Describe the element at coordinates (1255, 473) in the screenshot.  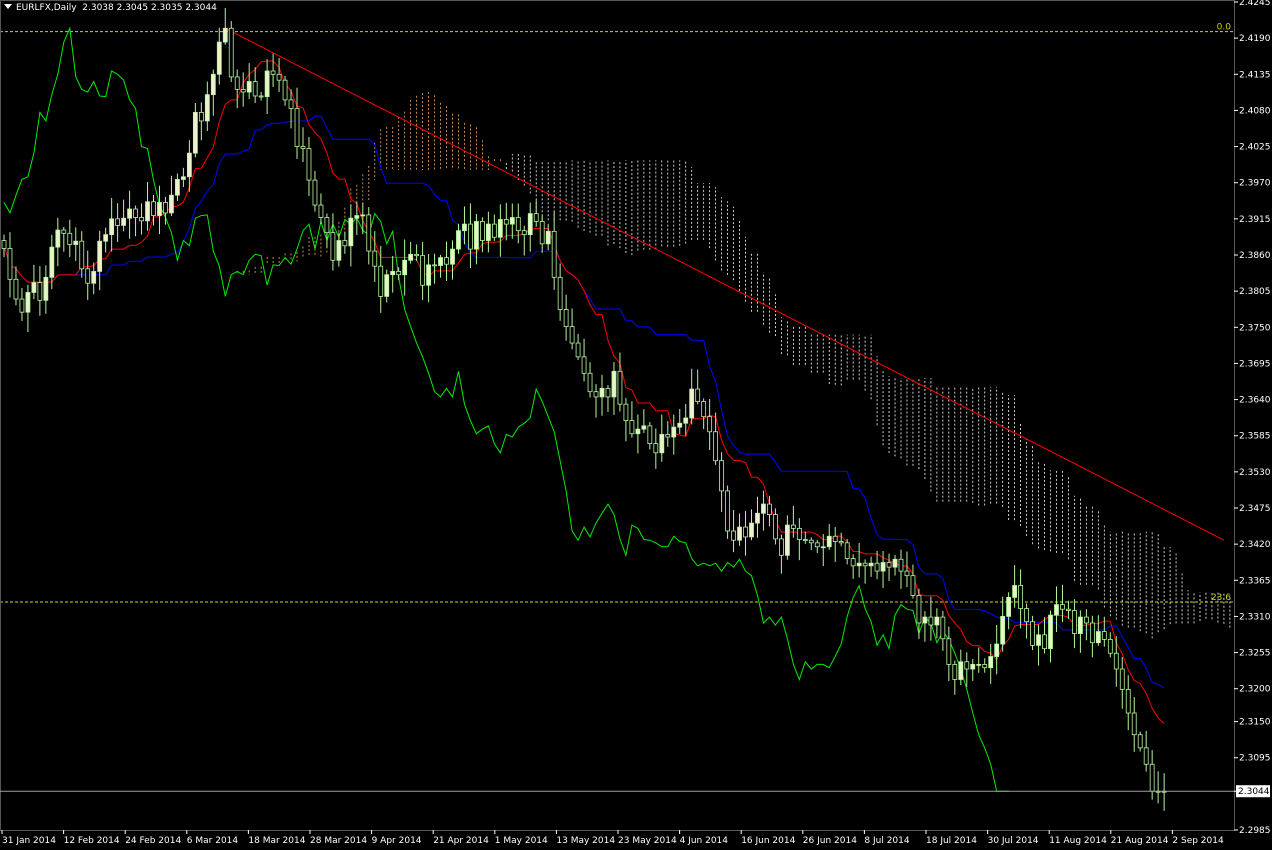
I see `y-tick-label: 2.3530` at that location.